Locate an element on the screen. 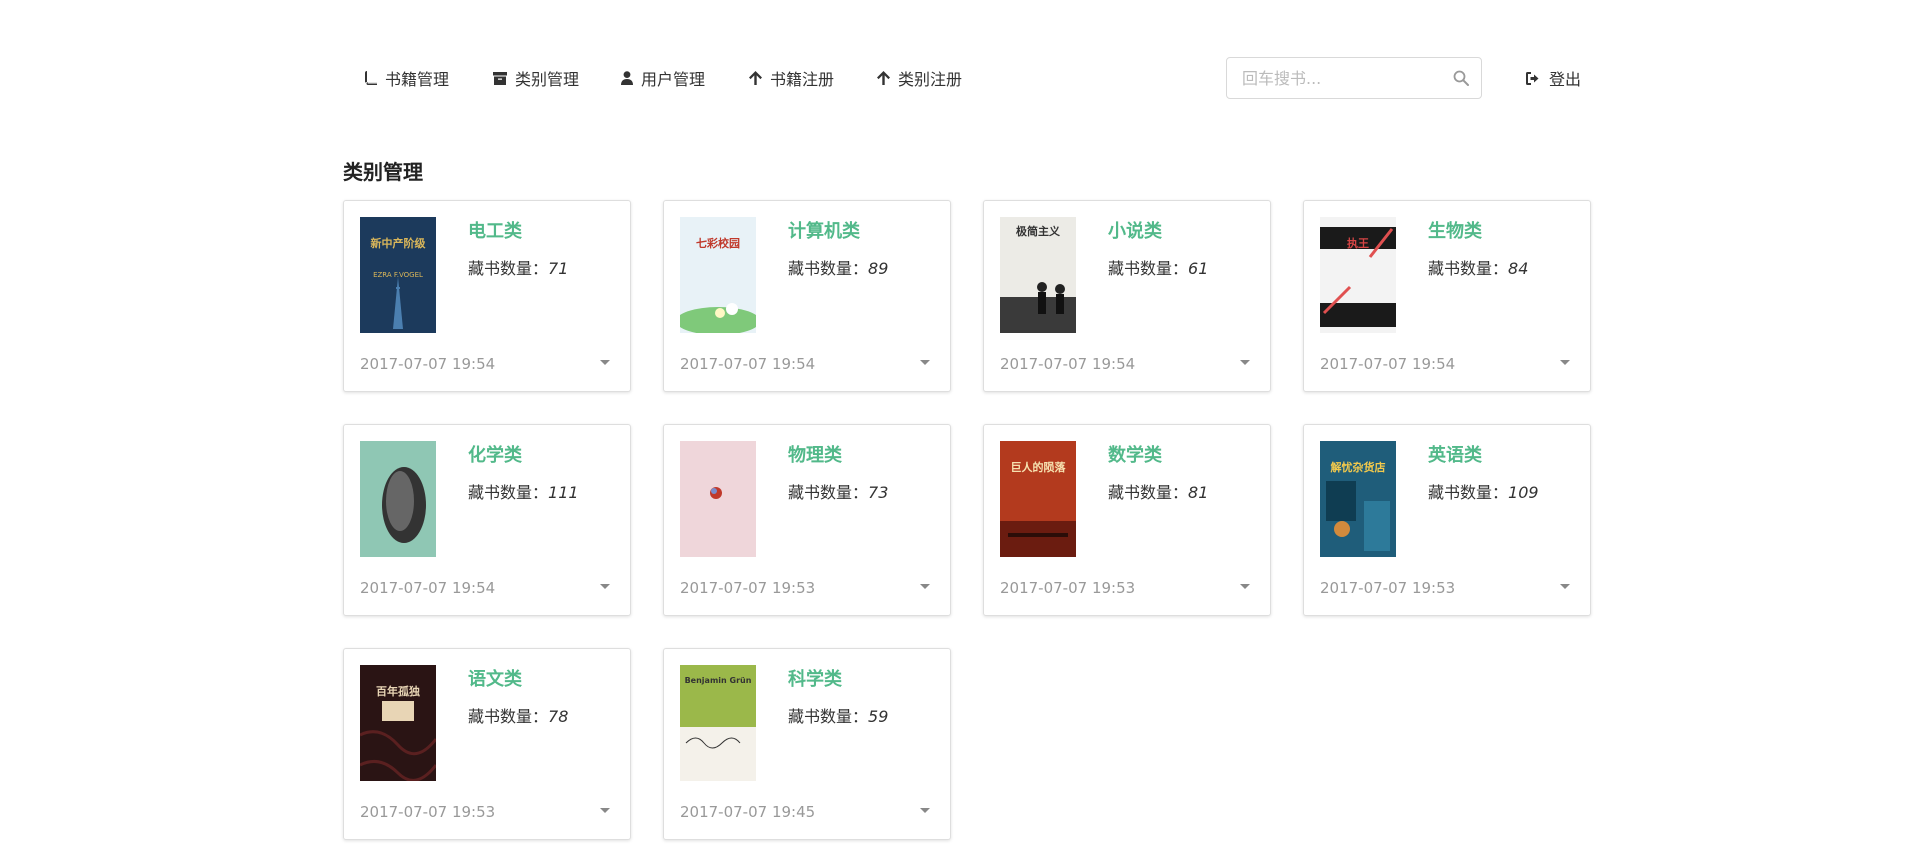  page-title: 类别管理 is located at coordinates (383, 172).